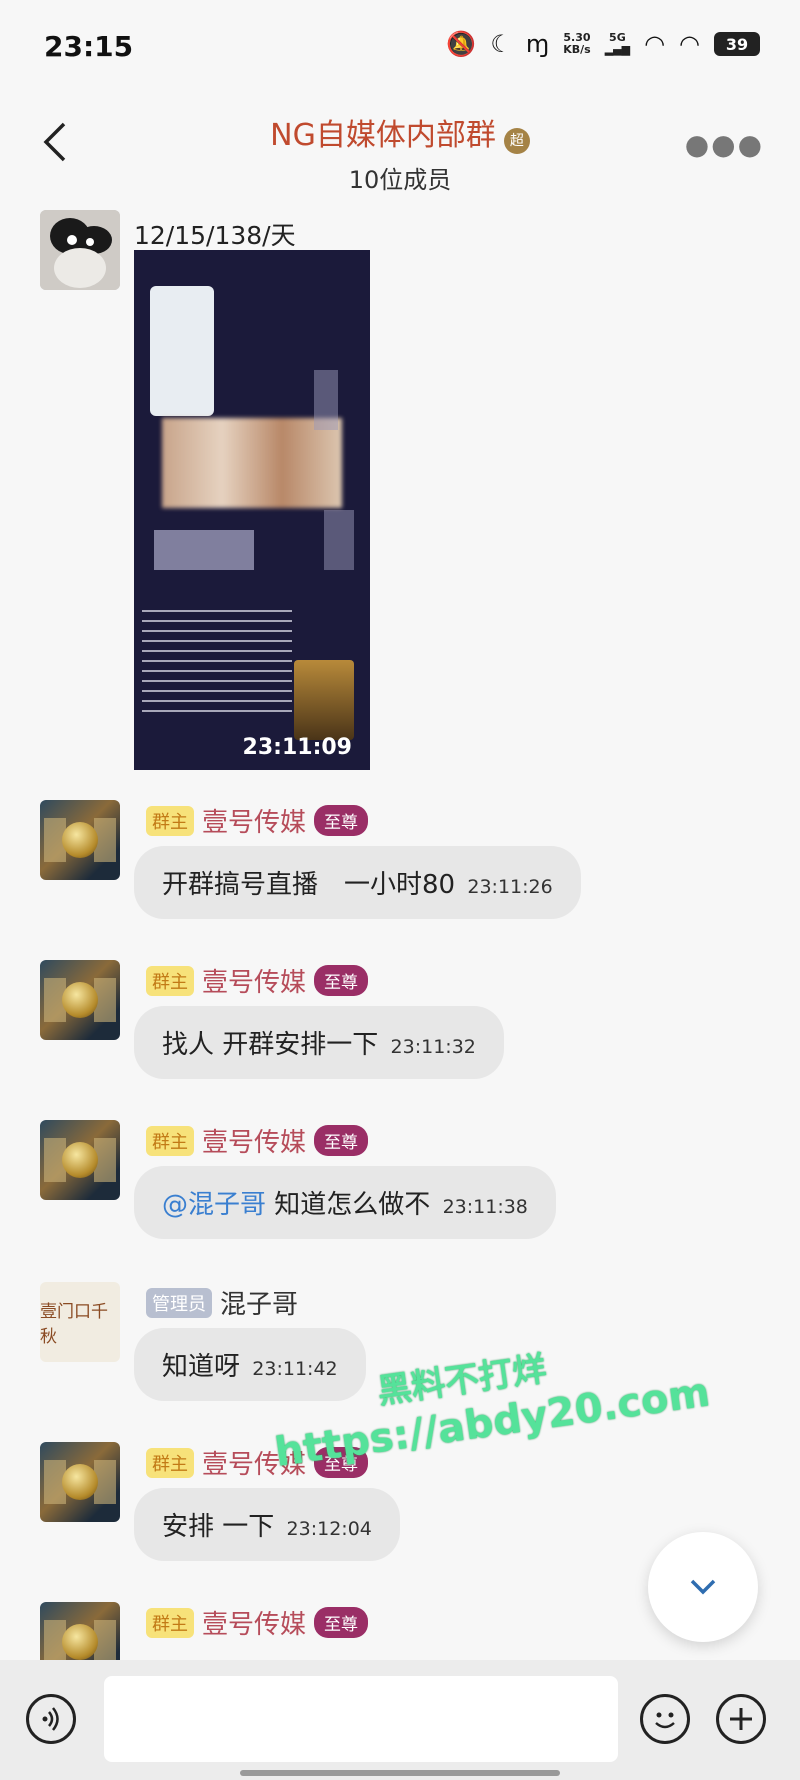  What do you see at coordinates (329, 1529) in the screenshot?
I see `message-time: 23:12:04` at bounding box center [329, 1529].